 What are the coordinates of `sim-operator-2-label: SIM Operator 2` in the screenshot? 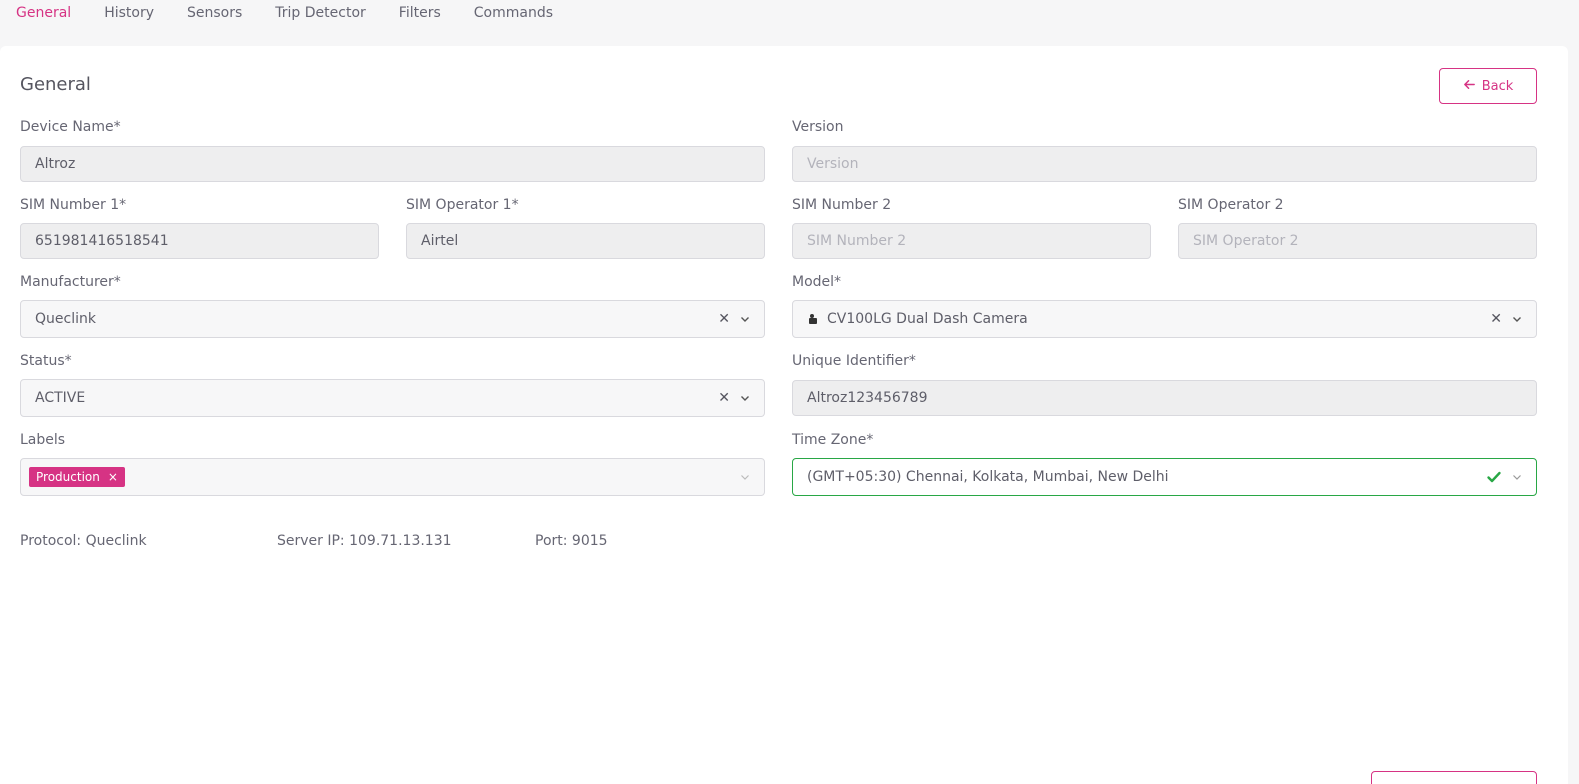 It's located at (1231, 205).